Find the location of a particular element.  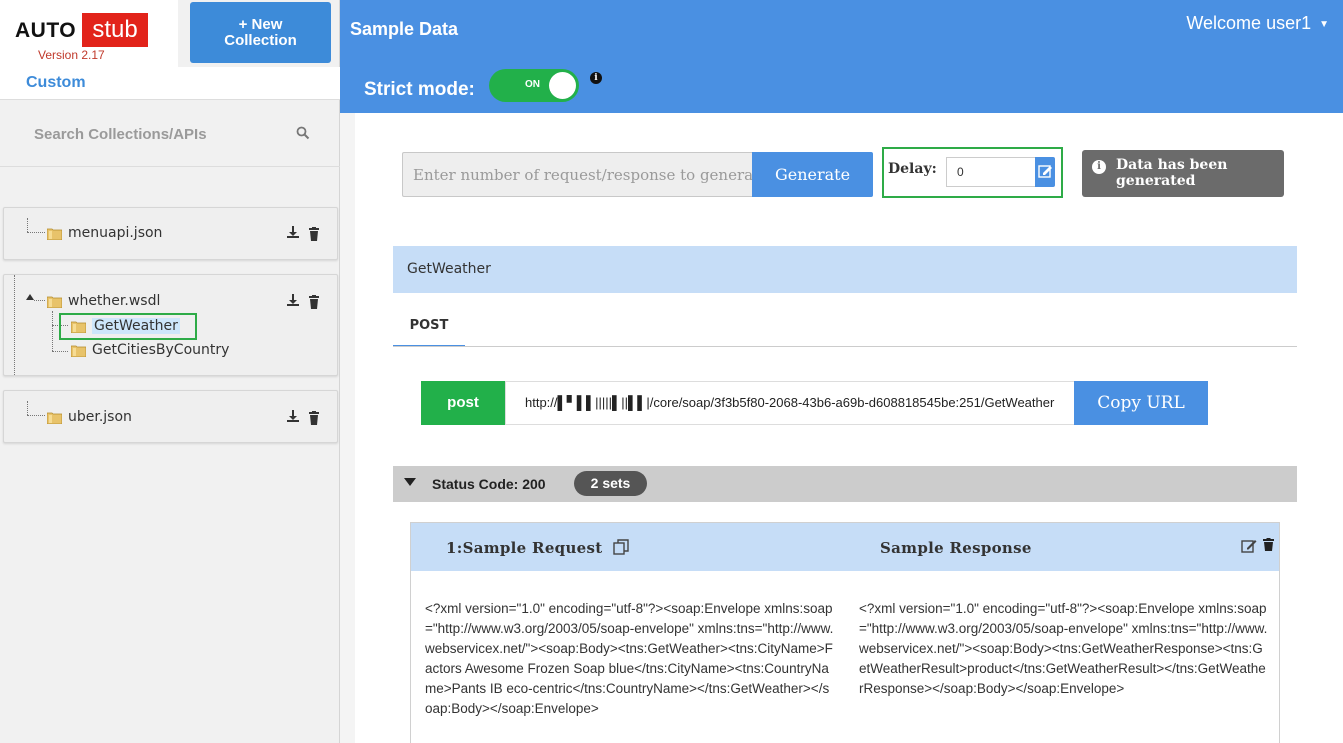

welcome-text: Welcome user1 is located at coordinates (1249, 23).